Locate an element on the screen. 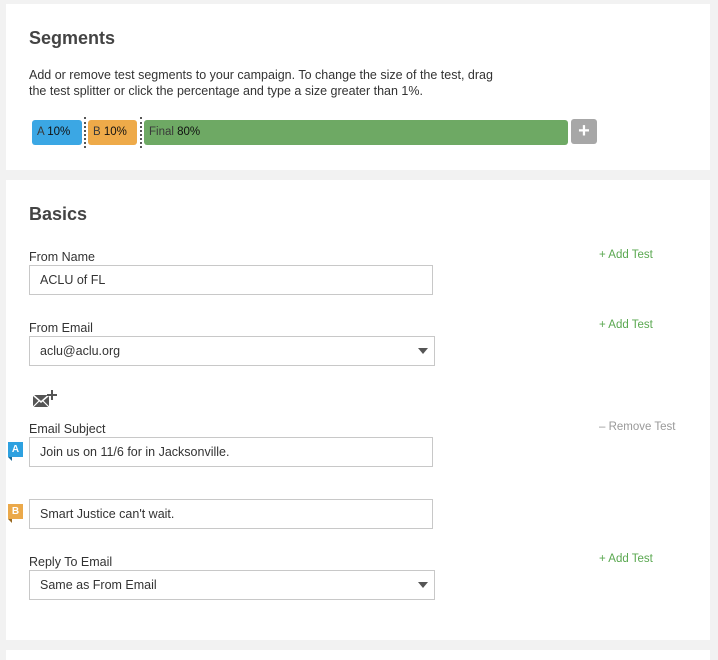 This screenshot has width=718, height=660. segment-b-label: B is located at coordinates (97, 132).